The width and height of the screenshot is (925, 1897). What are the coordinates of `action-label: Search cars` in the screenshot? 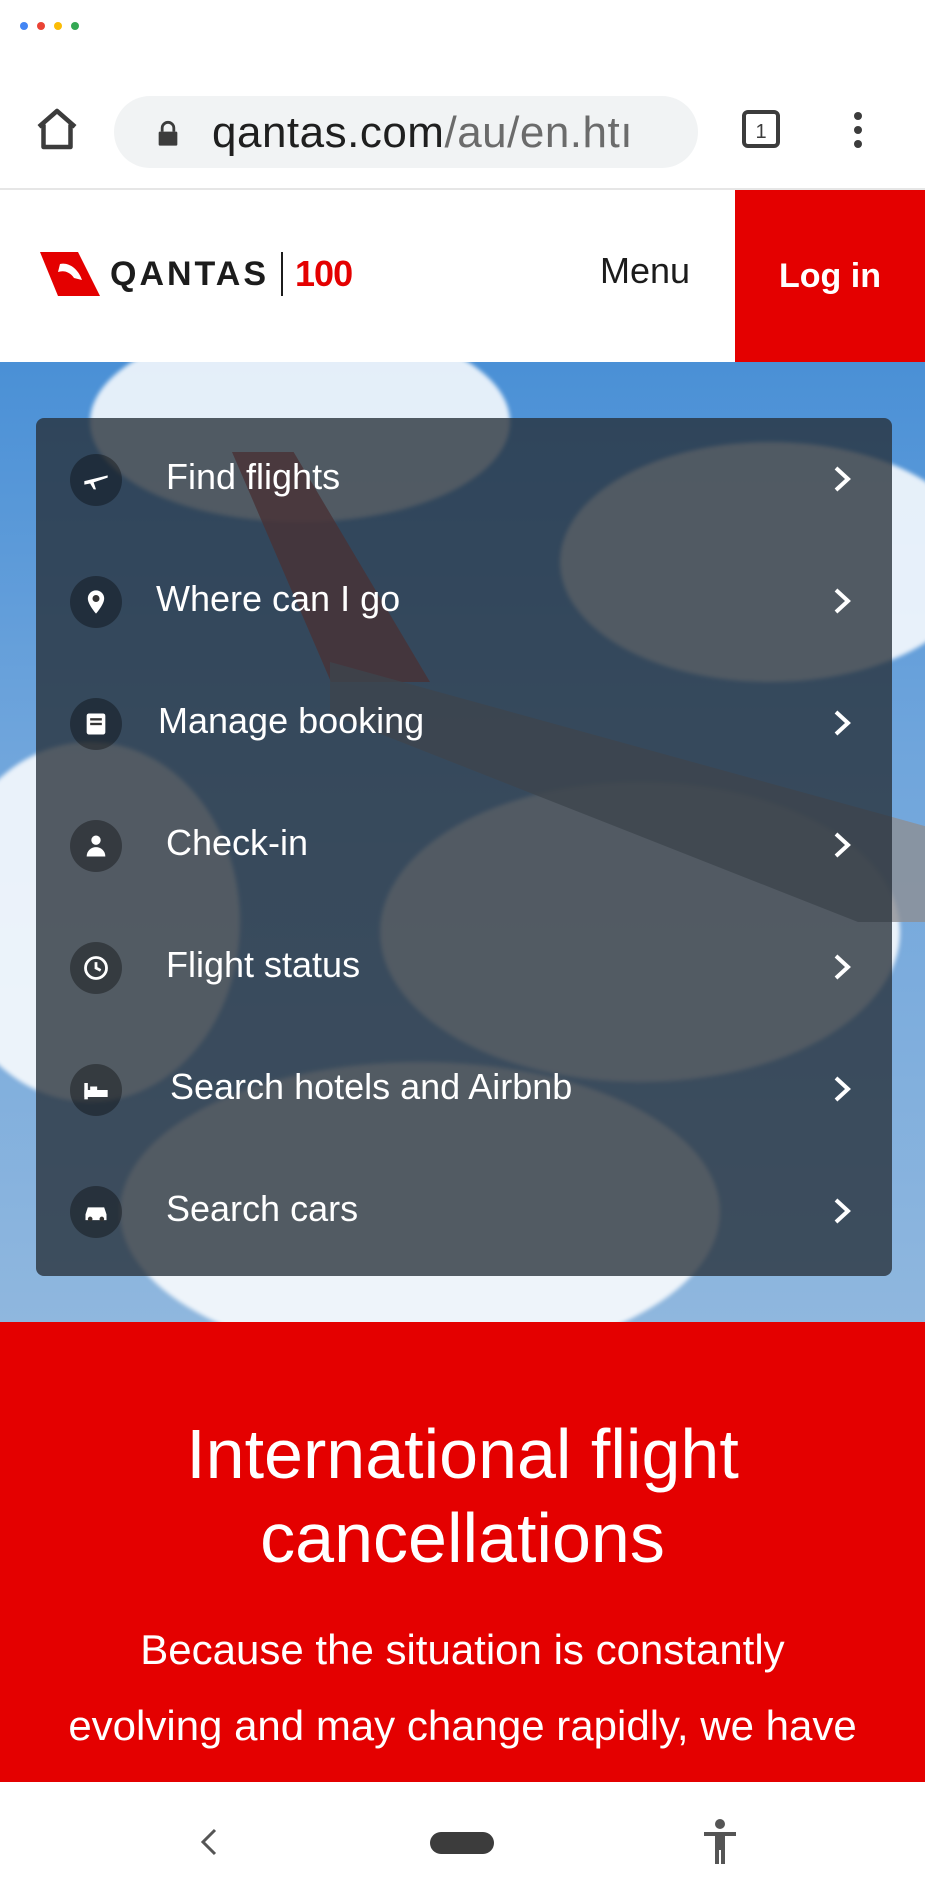 It's located at (262, 1208).